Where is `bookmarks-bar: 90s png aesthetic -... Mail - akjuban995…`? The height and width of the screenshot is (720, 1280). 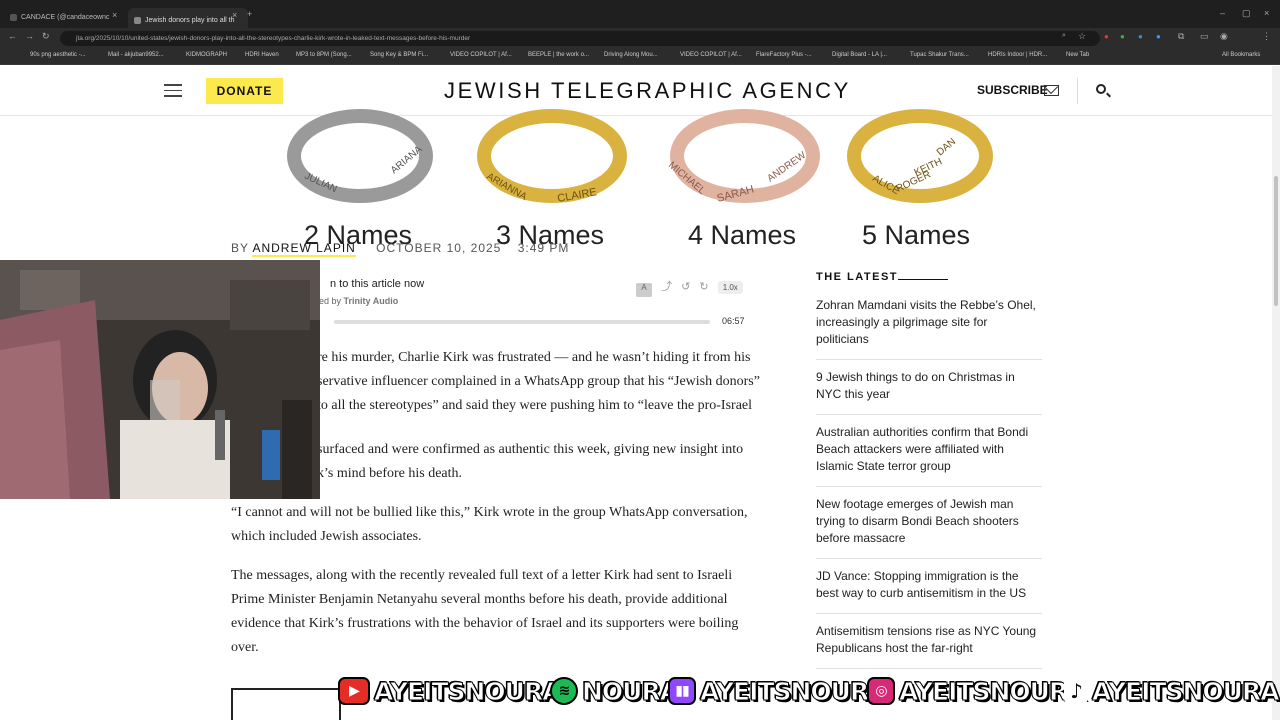
bookmarks-bar: 90s png aesthetic -... Mail - akjuban995… is located at coordinates (640, 56).